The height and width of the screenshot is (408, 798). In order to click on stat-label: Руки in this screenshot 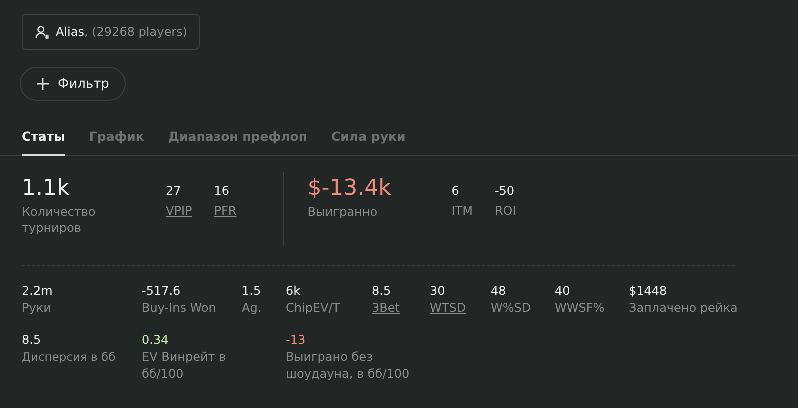, I will do `click(37, 308)`.